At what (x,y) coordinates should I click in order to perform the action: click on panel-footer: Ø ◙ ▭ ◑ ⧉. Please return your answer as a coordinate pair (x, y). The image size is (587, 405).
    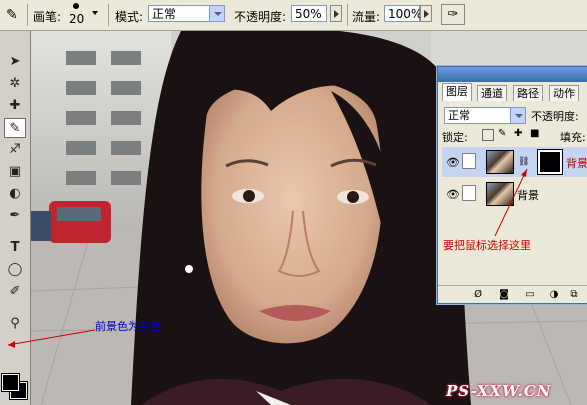
    Looking at the image, I should click on (512, 294).